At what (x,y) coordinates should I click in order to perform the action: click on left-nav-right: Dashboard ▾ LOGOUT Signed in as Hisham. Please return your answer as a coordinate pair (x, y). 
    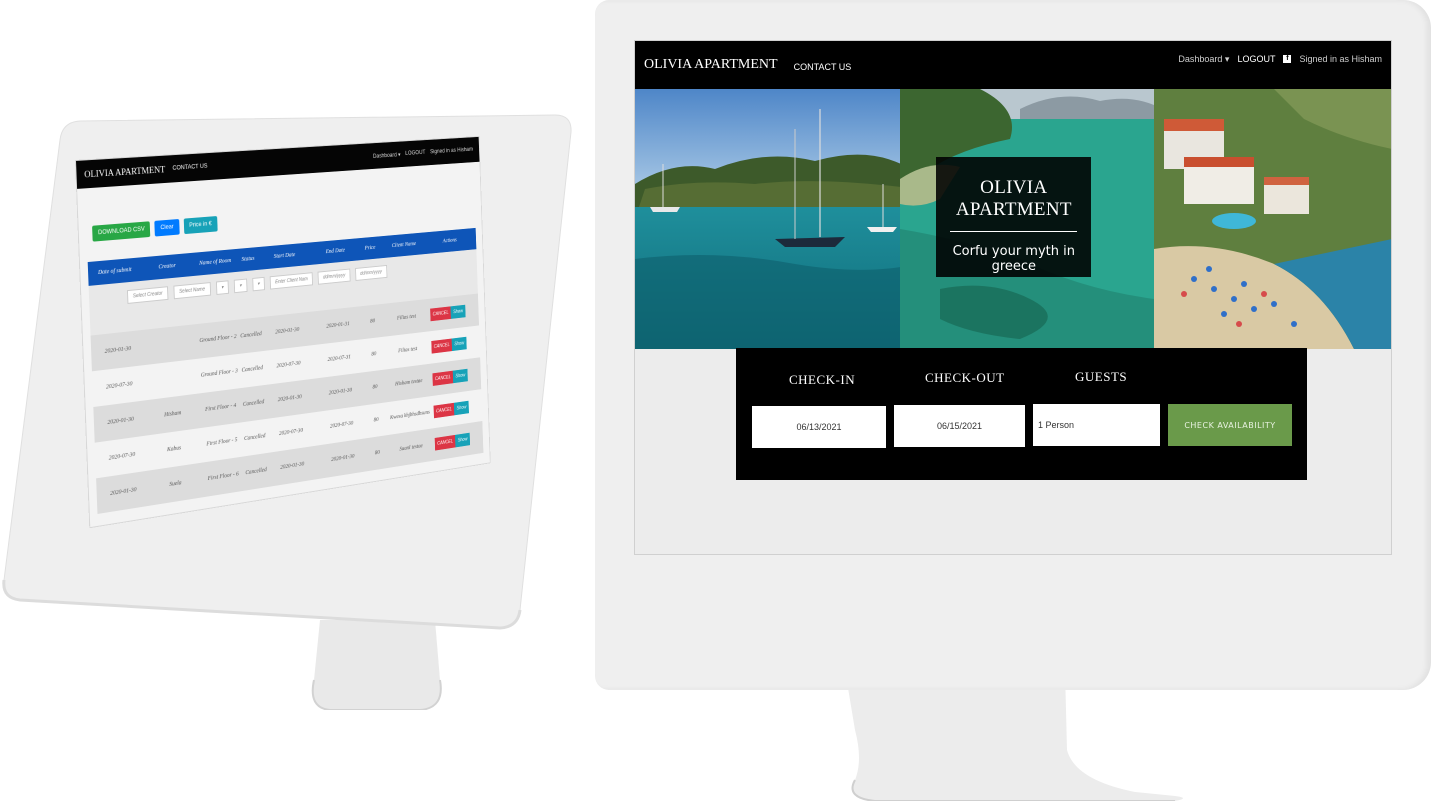
    Looking at the image, I should click on (423, 153).